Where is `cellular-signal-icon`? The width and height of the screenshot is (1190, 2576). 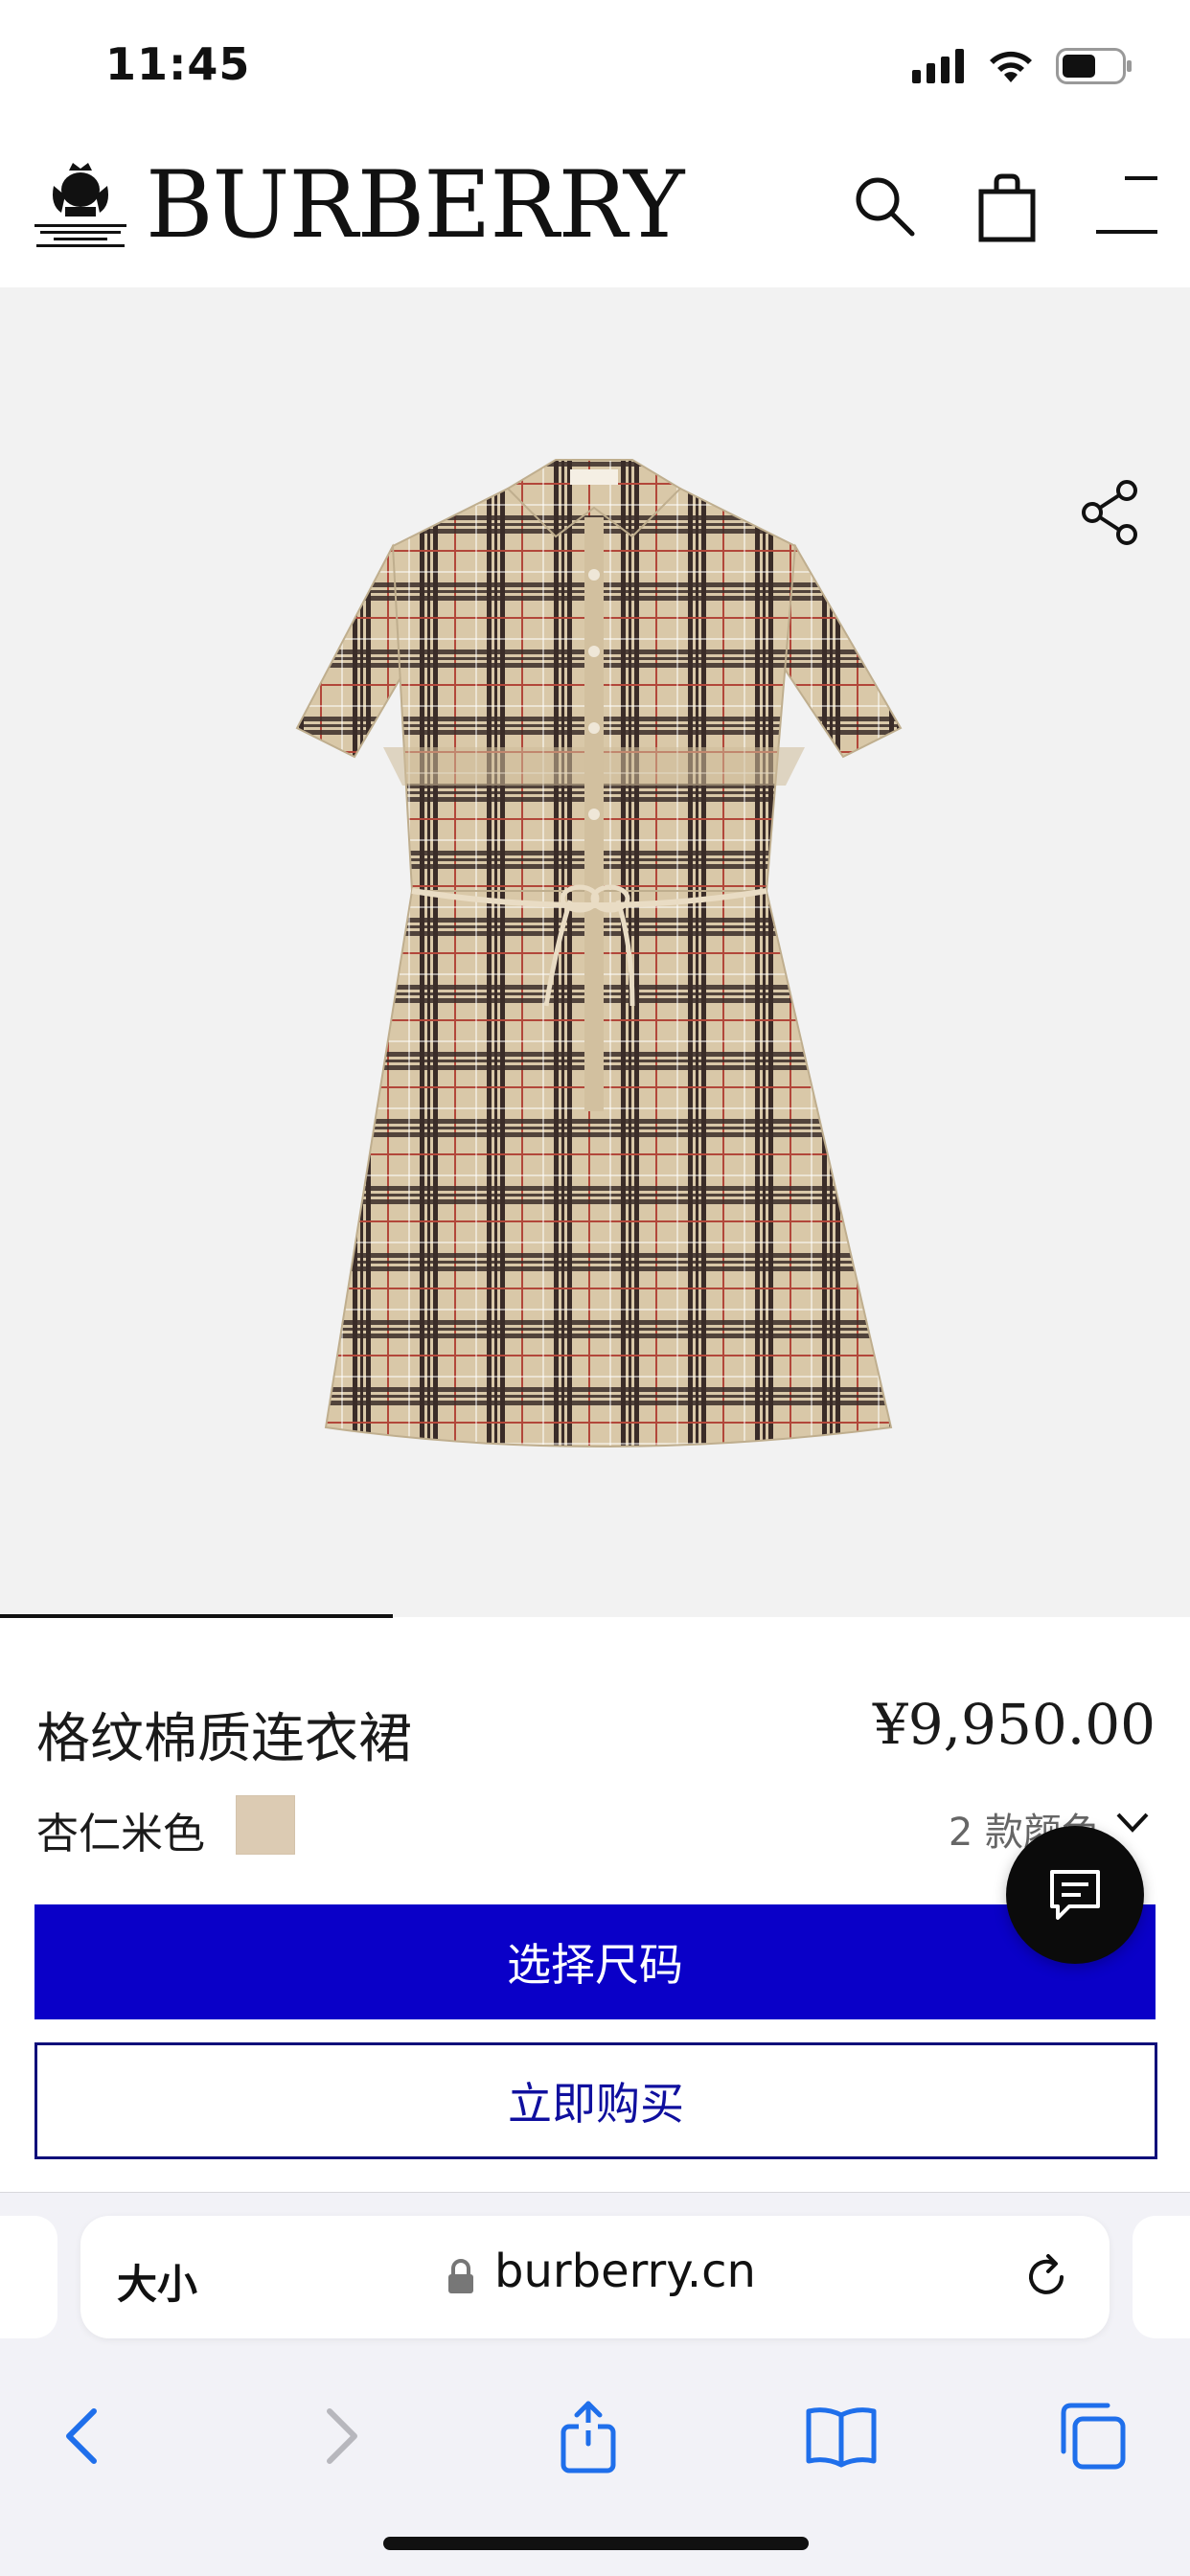 cellular-signal-icon is located at coordinates (938, 66).